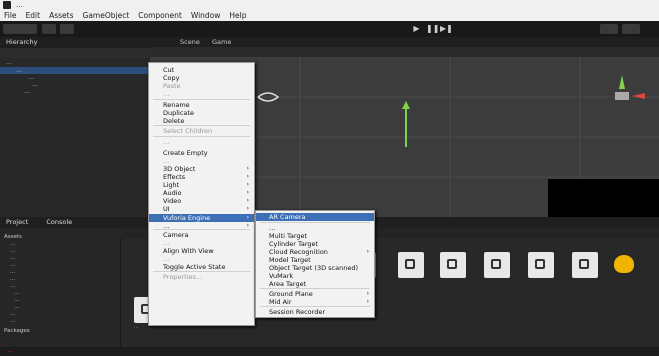  What do you see at coordinates (315, 284) in the screenshot?
I see `submenu-item: Area Target` at bounding box center [315, 284].